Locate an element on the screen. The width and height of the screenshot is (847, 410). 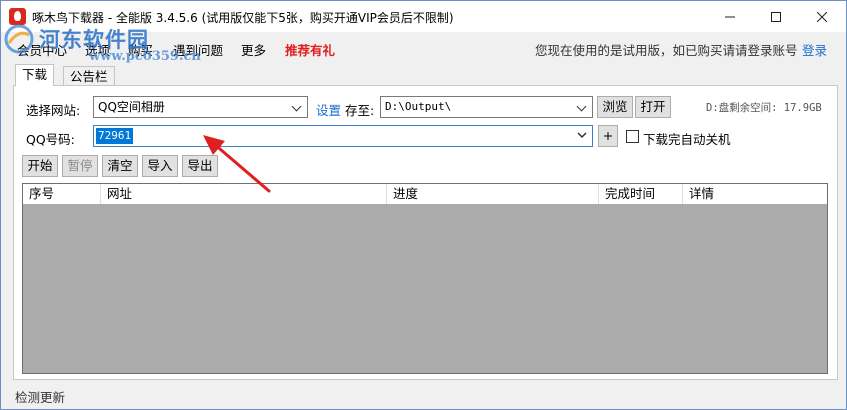
watermark-url: www.pc0359.cn is located at coordinates (145, 56).